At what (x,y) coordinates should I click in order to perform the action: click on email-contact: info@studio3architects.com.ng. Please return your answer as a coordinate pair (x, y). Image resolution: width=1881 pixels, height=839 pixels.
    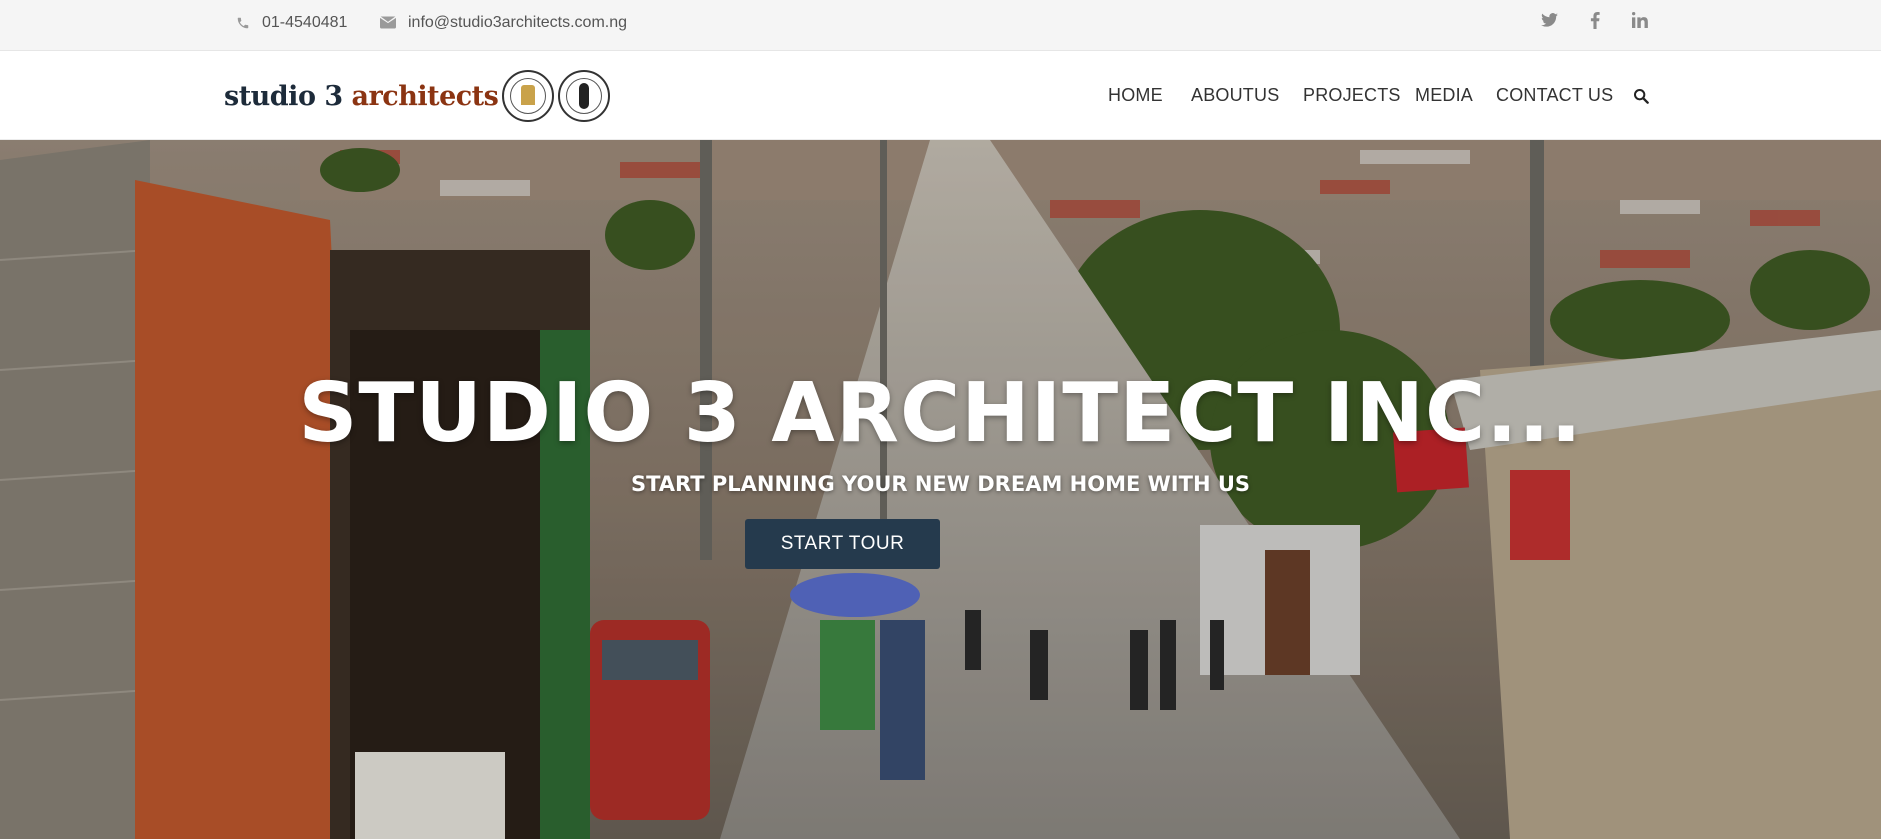
    Looking at the image, I should click on (503, 22).